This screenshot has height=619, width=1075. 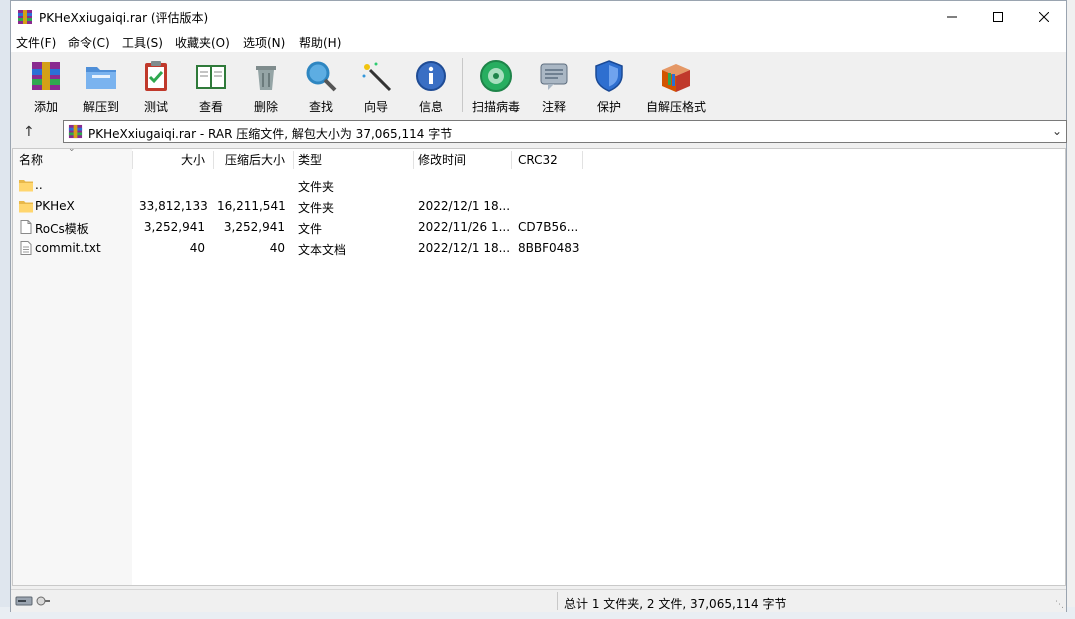 I want to click on search-icon, so click(x=321, y=76).